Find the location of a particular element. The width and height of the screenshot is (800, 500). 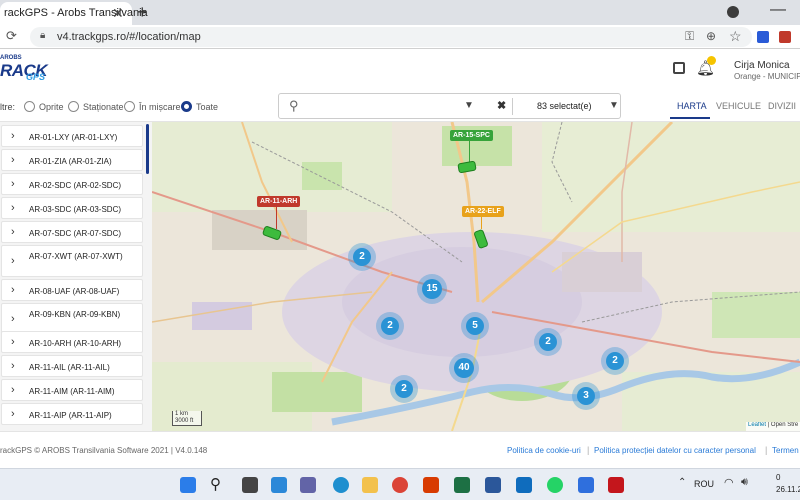

word-icon is located at coordinates (493, 485).